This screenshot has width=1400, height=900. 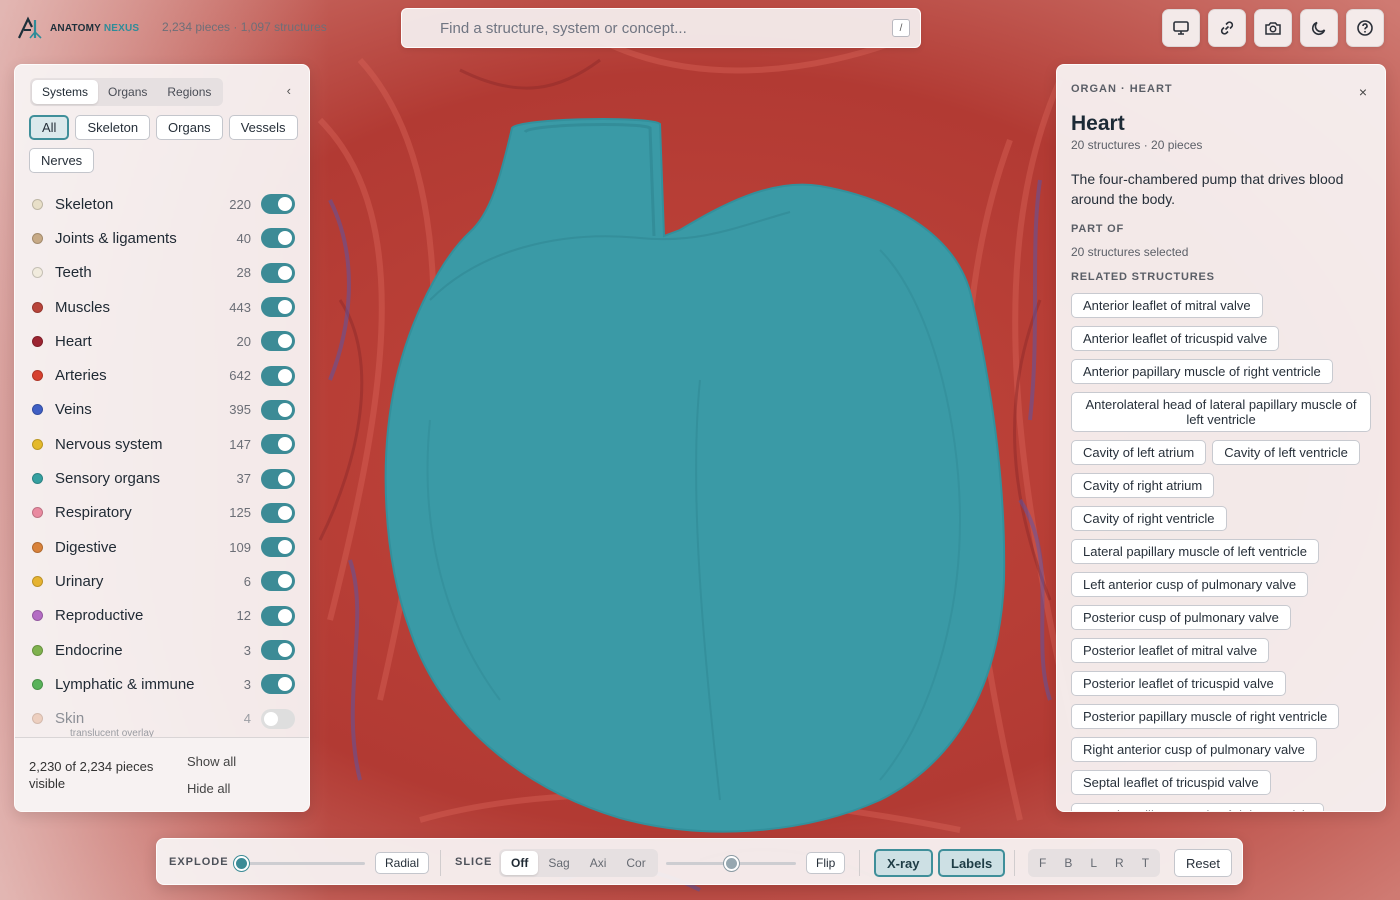 What do you see at coordinates (1227, 28) in the screenshot?
I see `share-link-button` at bounding box center [1227, 28].